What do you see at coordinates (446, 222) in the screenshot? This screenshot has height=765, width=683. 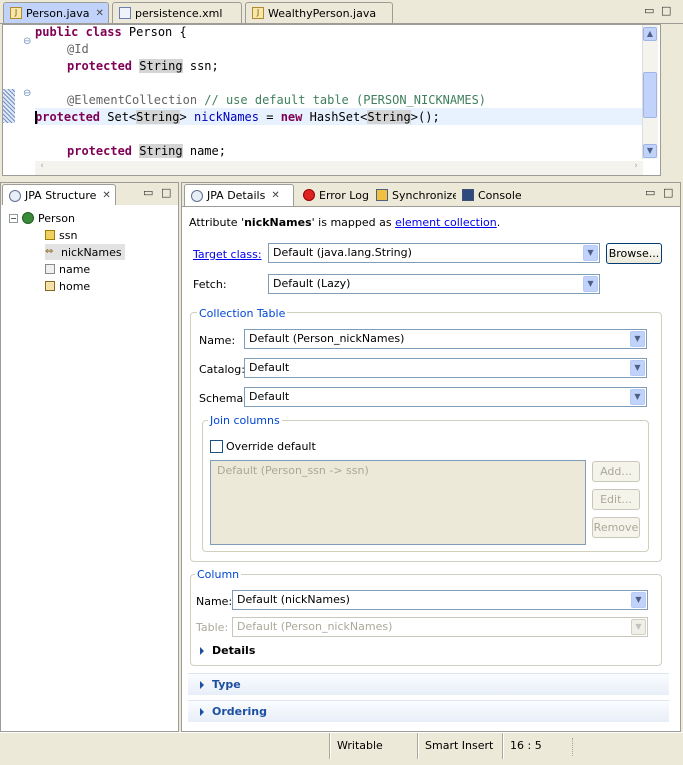 I see `element-collection-link: element collection` at bounding box center [446, 222].